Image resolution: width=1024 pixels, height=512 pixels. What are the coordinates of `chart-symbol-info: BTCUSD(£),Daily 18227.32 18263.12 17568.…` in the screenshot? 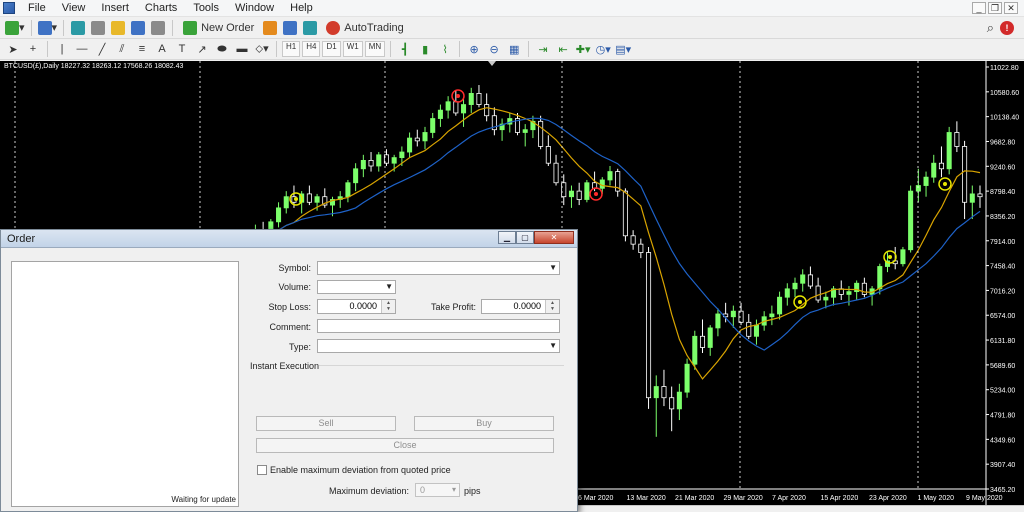 It's located at (94, 66).